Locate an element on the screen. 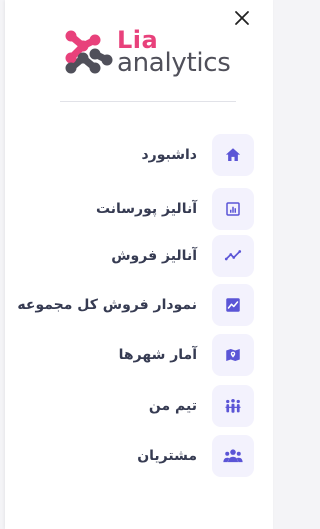 The image size is (320, 529). logo-mark-icon is located at coordinates (89, 52).